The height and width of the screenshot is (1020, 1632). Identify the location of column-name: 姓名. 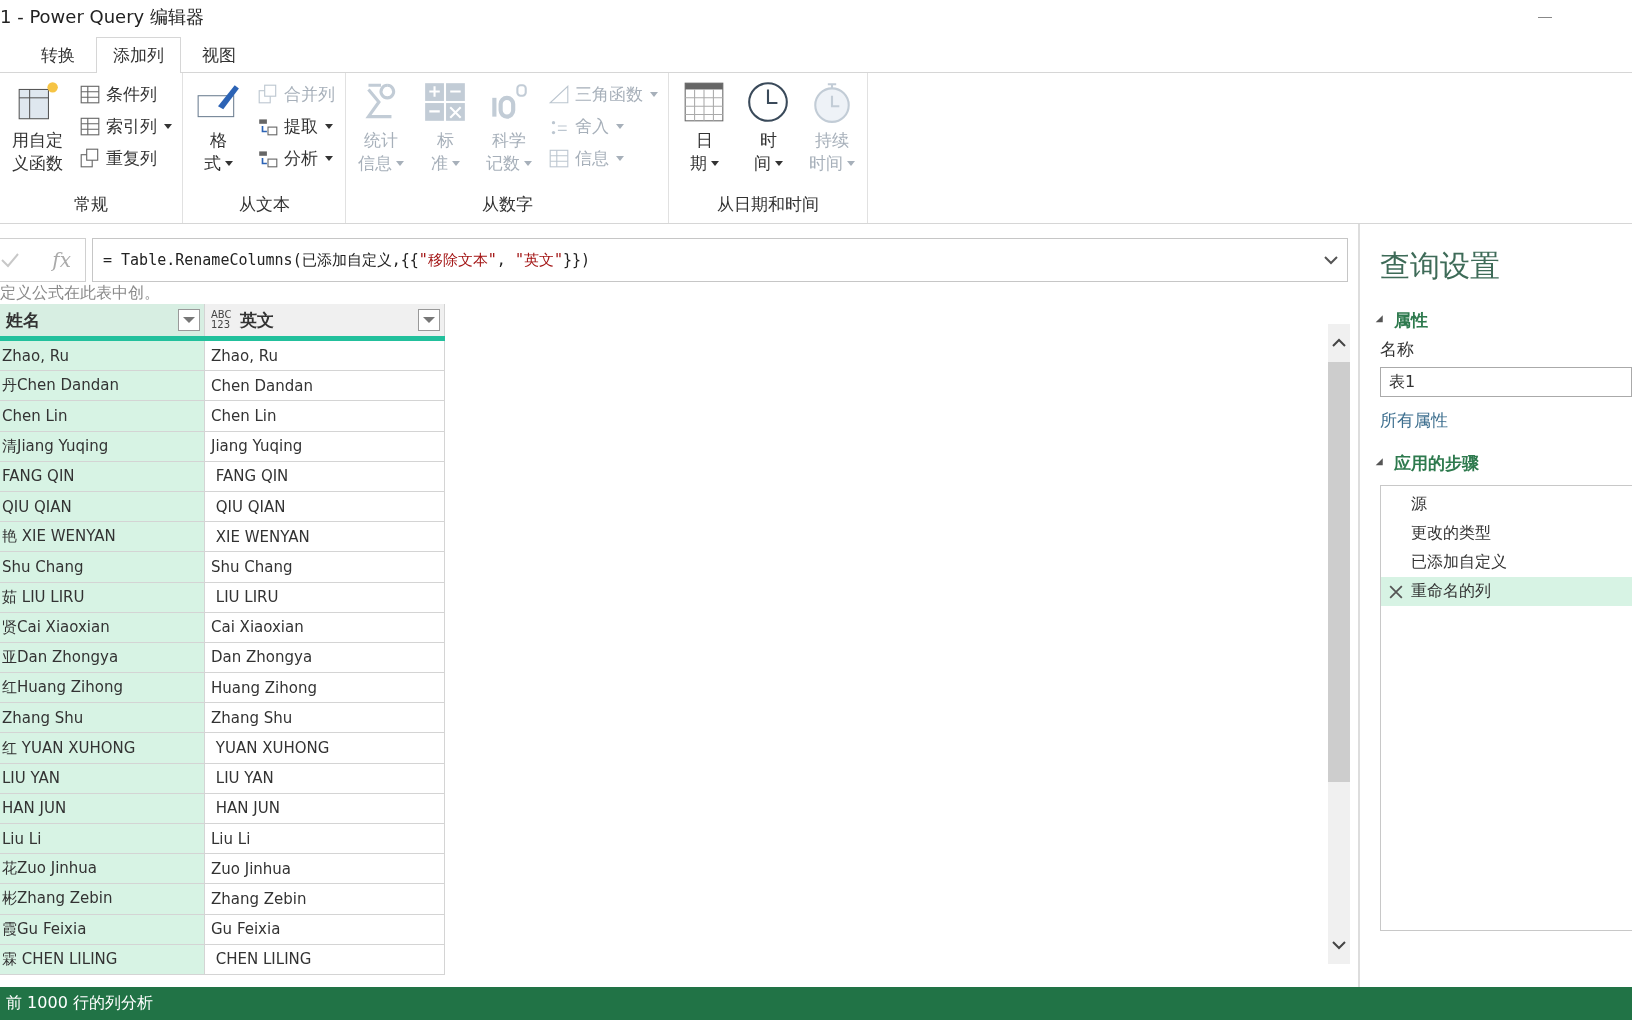
(23, 320).